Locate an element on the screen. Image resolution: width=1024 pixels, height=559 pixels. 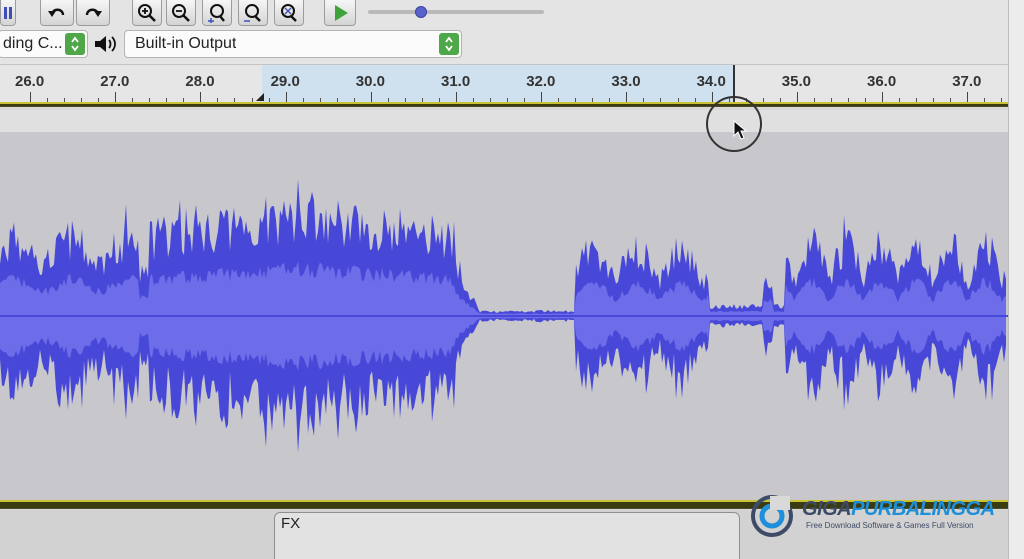
zoom-toggle-button is located at coordinates (289, 13).